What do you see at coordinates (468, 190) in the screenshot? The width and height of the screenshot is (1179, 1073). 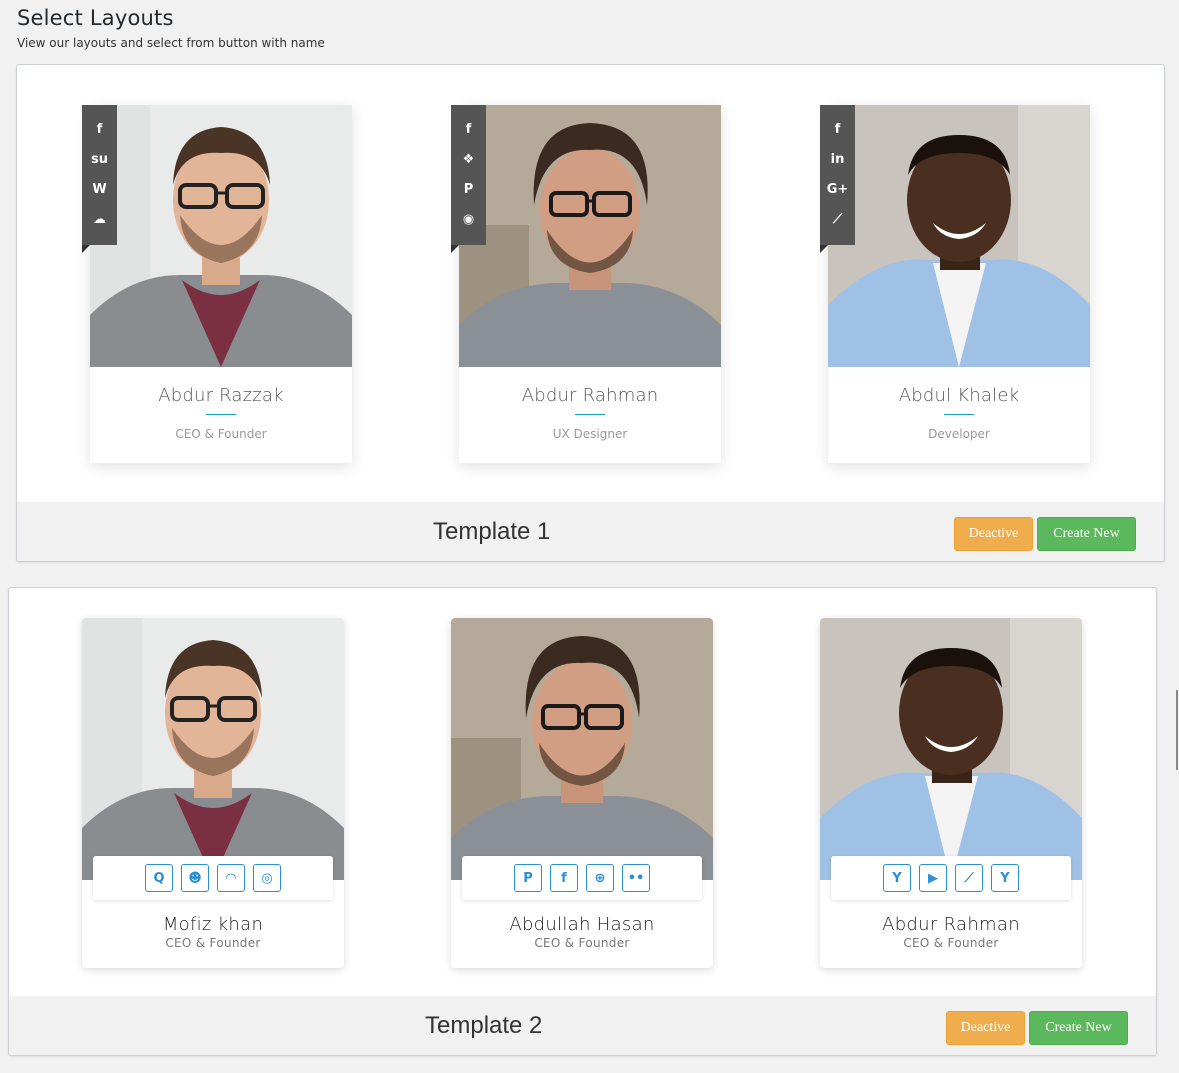 I see `pinterest-icon: P` at bounding box center [468, 190].